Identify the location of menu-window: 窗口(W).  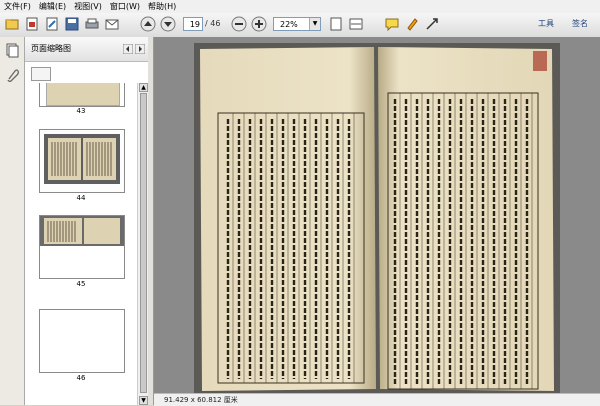
(125, 6).